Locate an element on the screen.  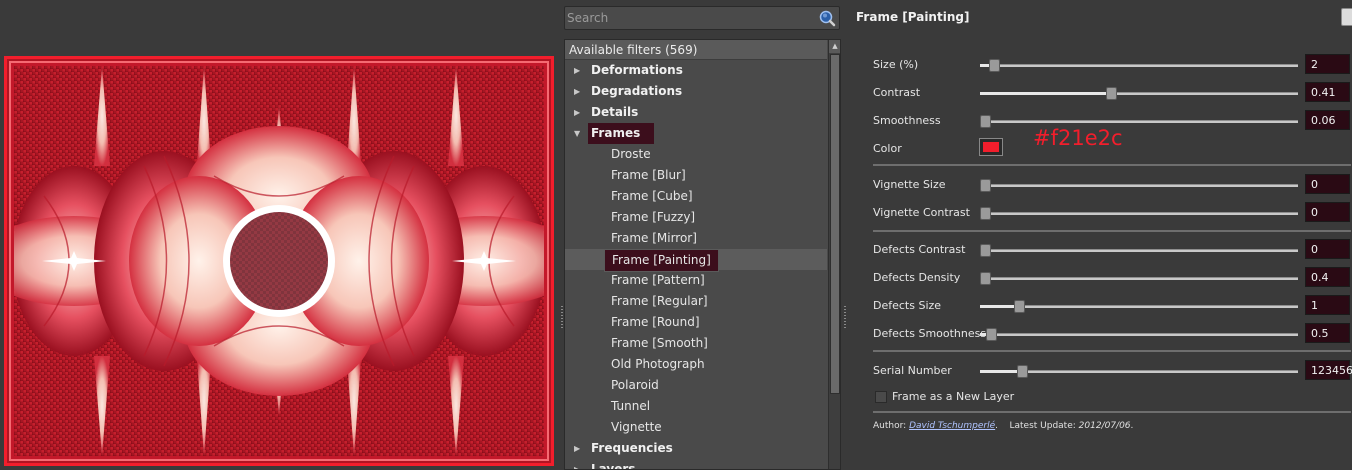
filter-item-frame-regular: Frame [Regular] is located at coordinates (696, 301).